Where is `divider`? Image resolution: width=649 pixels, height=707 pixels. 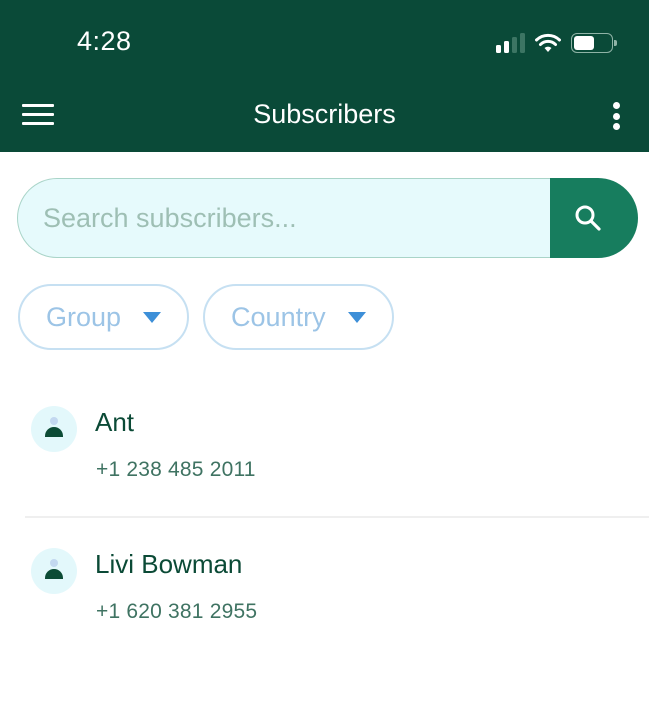
divider is located at coordinates (337, 517).